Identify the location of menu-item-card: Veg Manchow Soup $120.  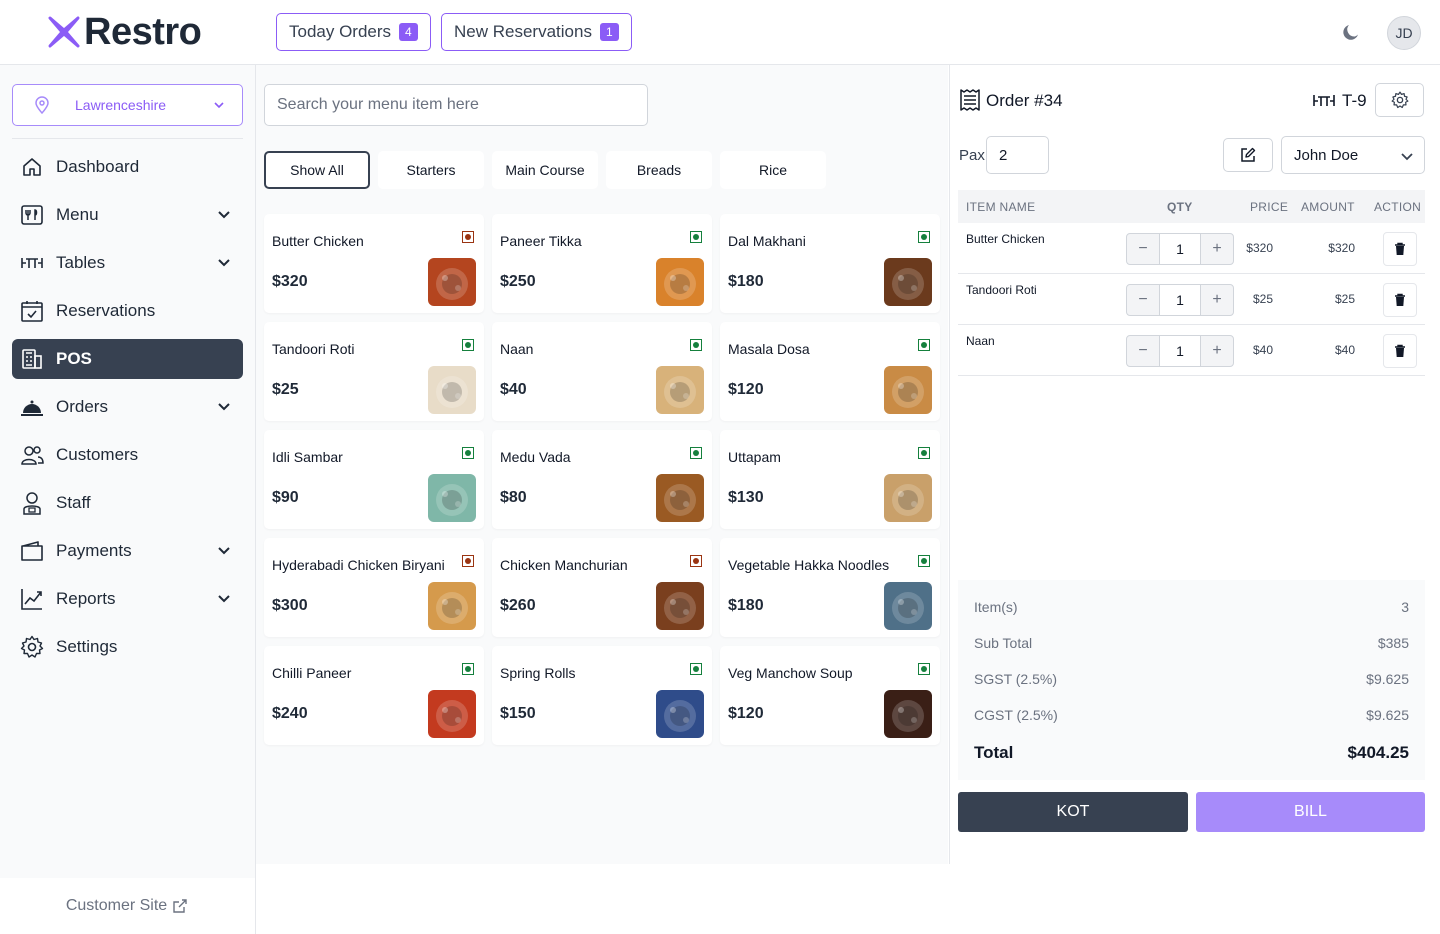
(830, 695).